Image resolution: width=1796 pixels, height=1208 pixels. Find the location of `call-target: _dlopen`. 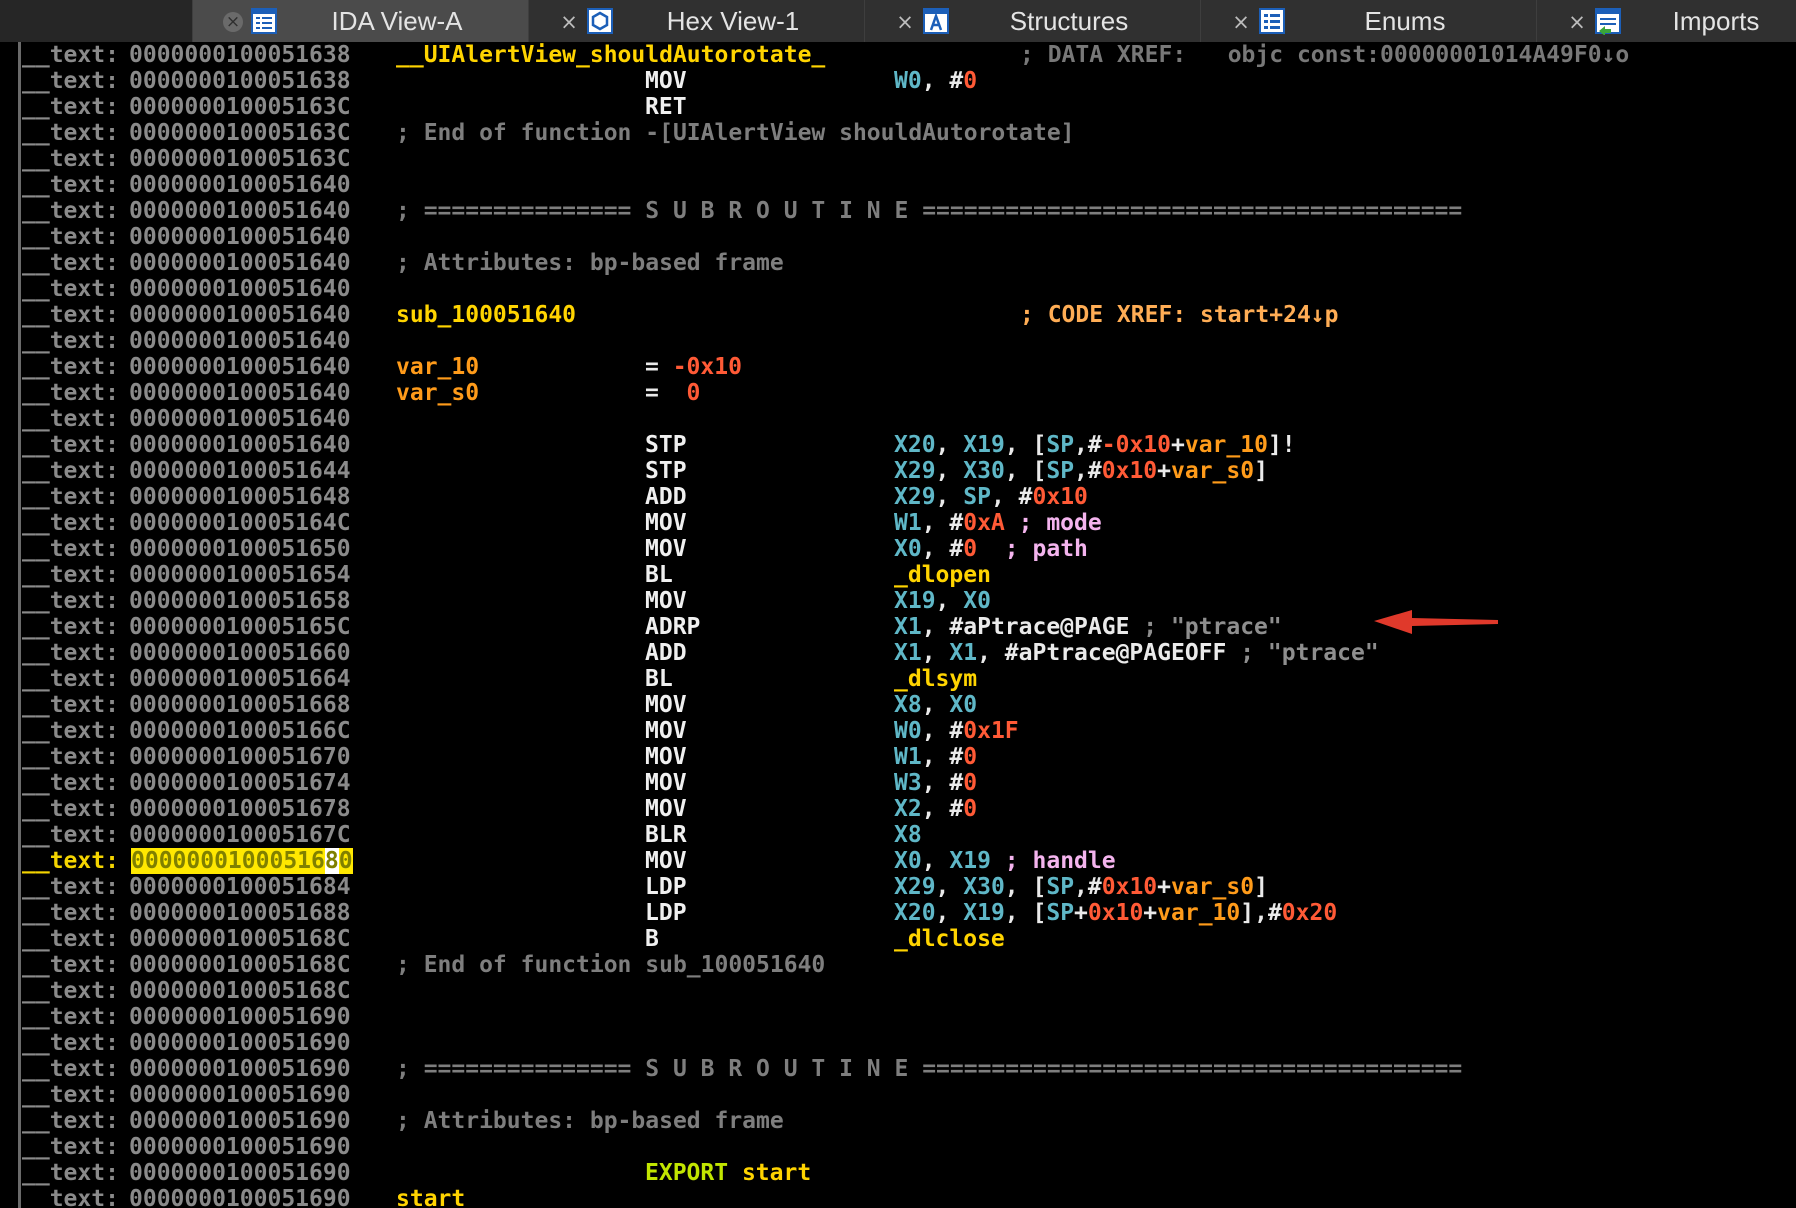

call-target: _dlopen is located at coordinates (942, 575).